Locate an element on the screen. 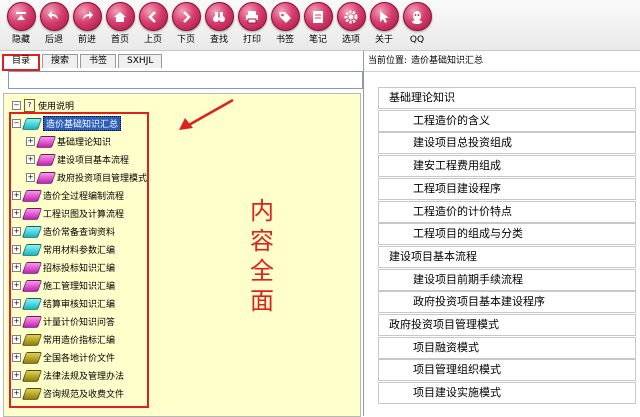  content-link: 项目建设实施模式 is located at coordinates (507, 393).